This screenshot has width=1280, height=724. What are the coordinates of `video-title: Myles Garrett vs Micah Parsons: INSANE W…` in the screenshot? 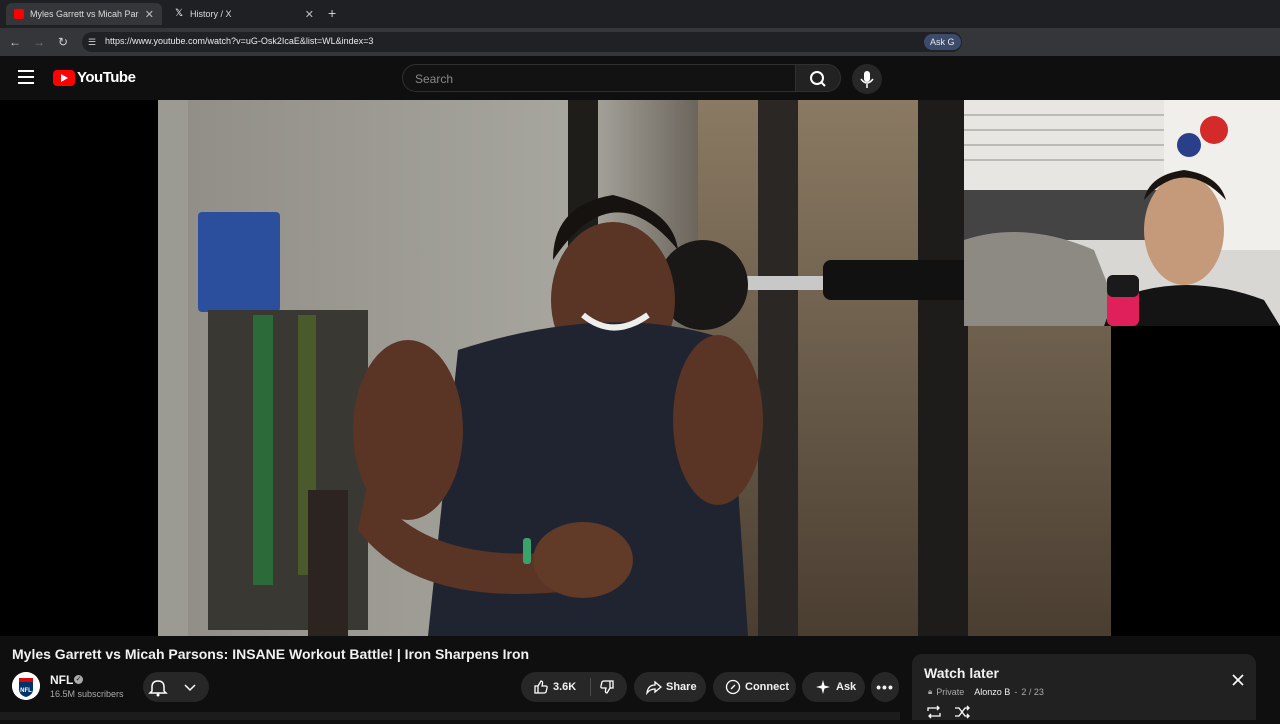 It's located at (271, 654).